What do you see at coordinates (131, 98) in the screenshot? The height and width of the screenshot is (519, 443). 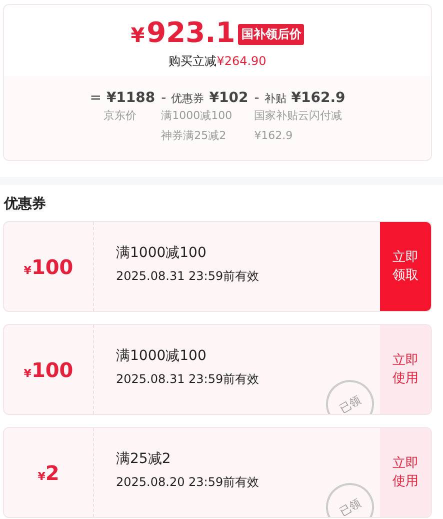 I see `breakdown-value: ¥1188` at bounding box center [131, 98].